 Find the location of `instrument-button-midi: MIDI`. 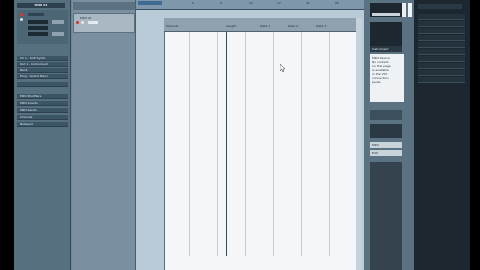

instrument-button-midi: MIDI is located at coordinates (386, 145).